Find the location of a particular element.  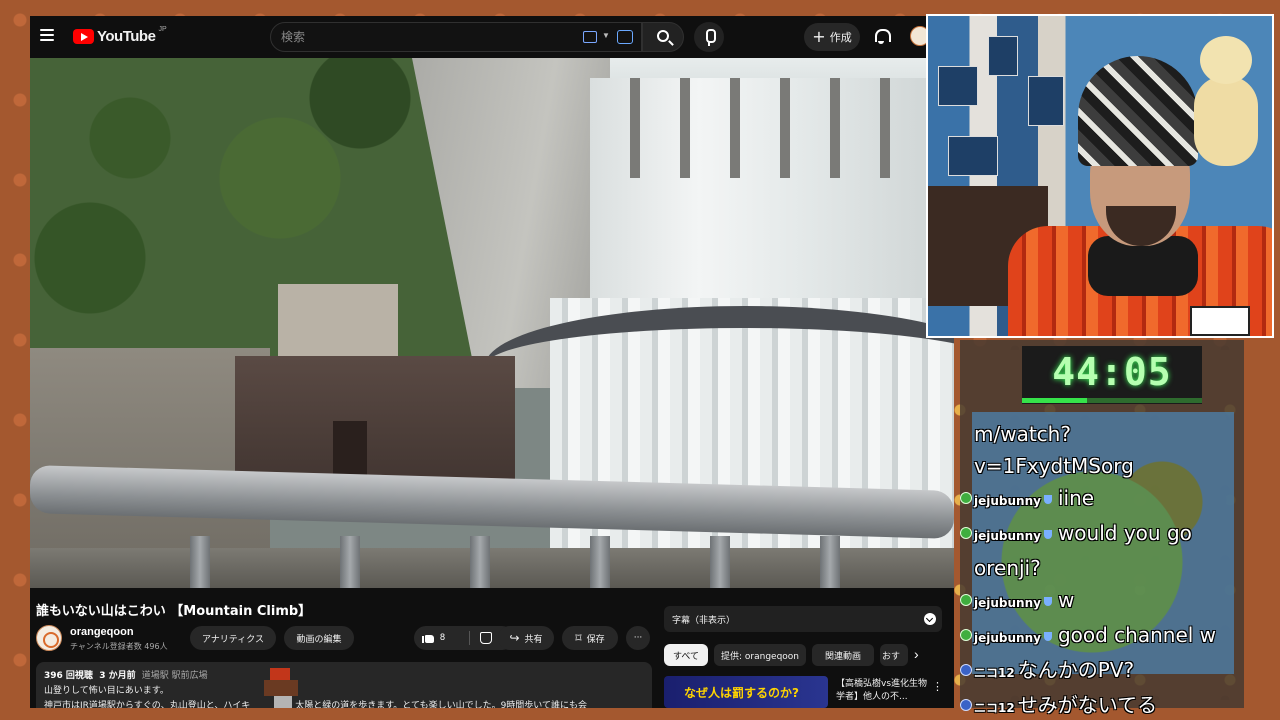

chevron-right-icon: › is located at coordinates (916, 654).